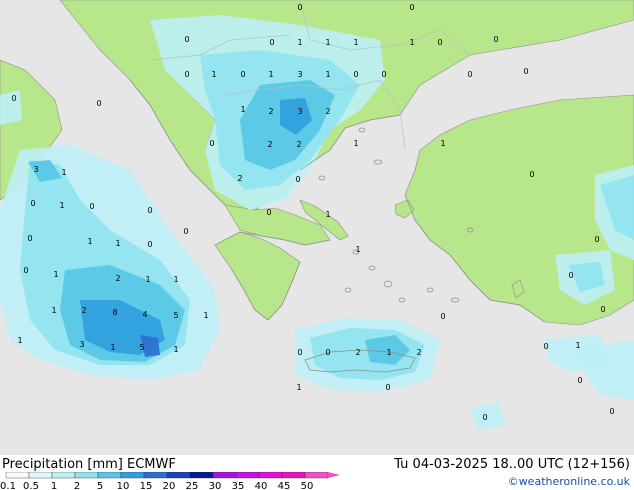  Describe the element at coordinates (31, 485) in the screenshot. I see `scale-label: 0.5` at that location.